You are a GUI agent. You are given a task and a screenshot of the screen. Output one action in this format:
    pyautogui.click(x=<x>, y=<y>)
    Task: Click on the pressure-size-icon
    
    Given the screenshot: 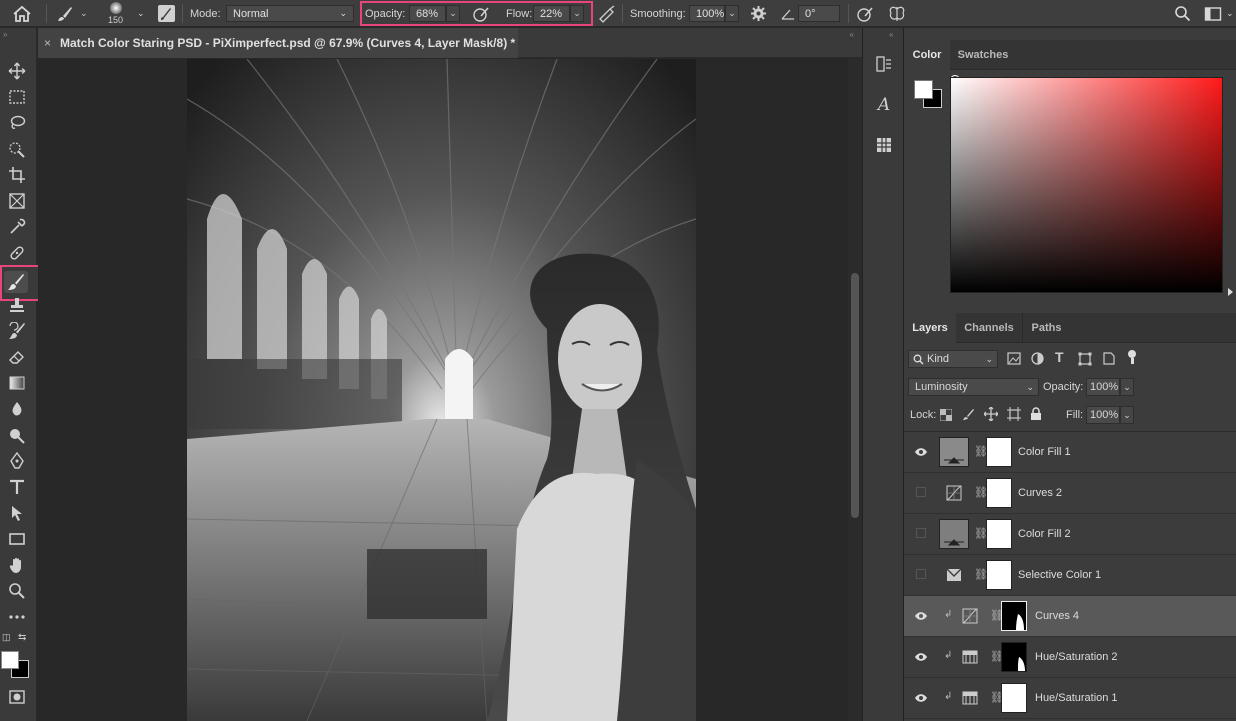 What is the action you would take?
    pyautogui.click(x=865, y=13)
    